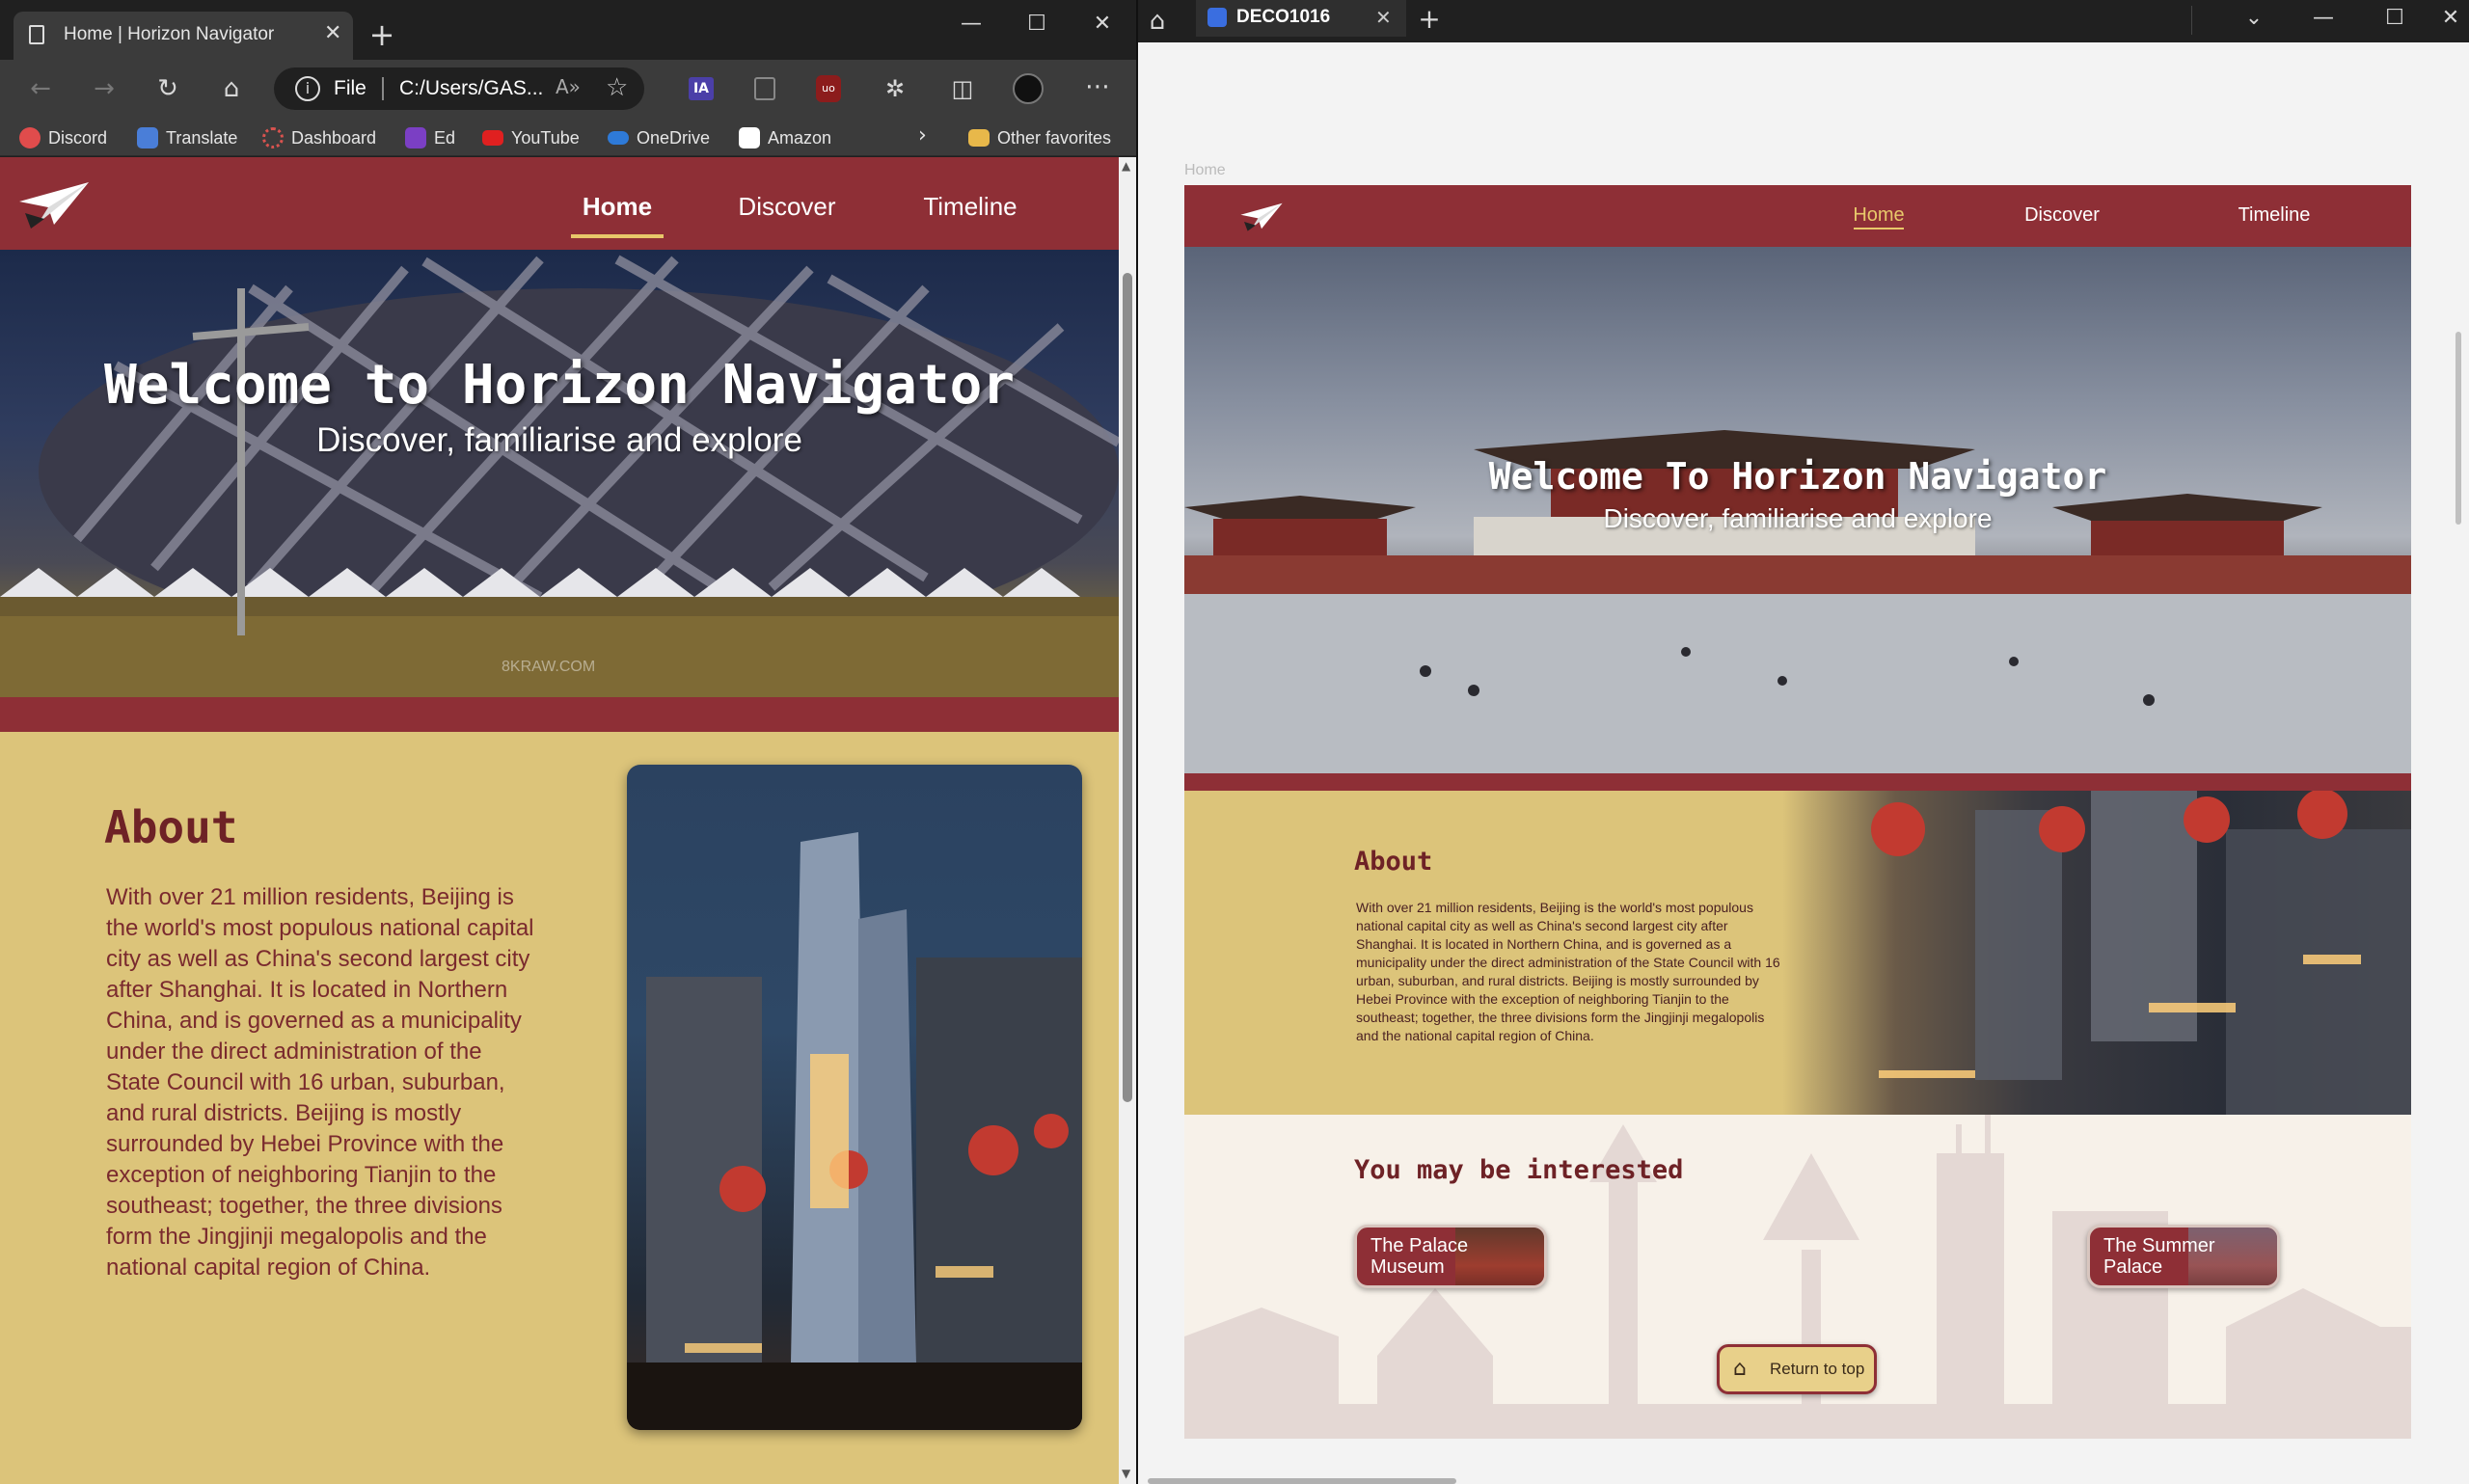 The width and height of the screenshot is (2469, 1484). Describe the element at coordinates (147, 137) in the screenshot. I see `translate-icon` at that location.